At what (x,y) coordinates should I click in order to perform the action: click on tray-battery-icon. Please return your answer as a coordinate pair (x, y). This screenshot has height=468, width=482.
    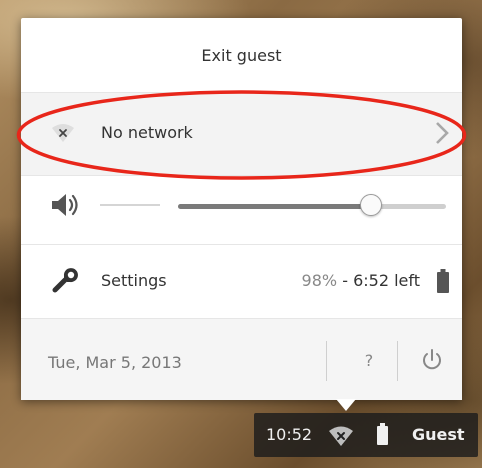
    Looking at the image, I should click on (382, 434).